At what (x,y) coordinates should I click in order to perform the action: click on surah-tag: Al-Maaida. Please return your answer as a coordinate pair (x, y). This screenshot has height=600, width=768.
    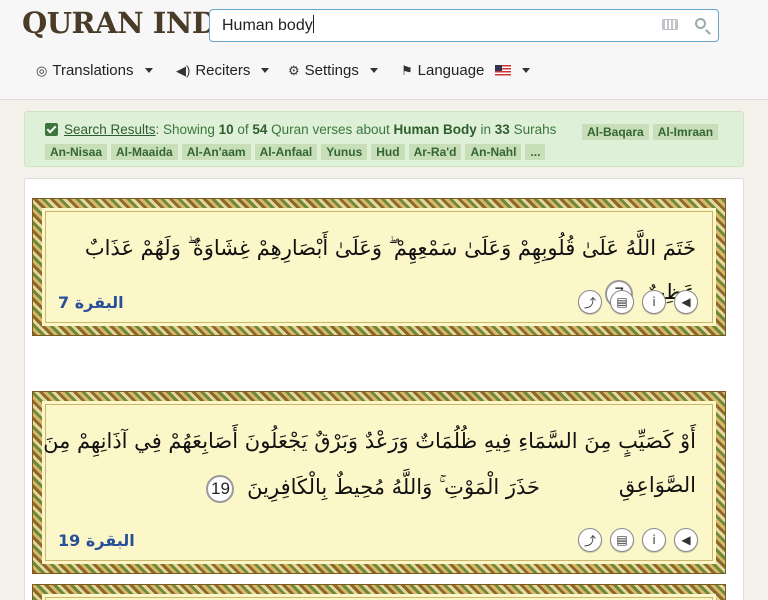
    Looking at the image, I should click on (144, 152).